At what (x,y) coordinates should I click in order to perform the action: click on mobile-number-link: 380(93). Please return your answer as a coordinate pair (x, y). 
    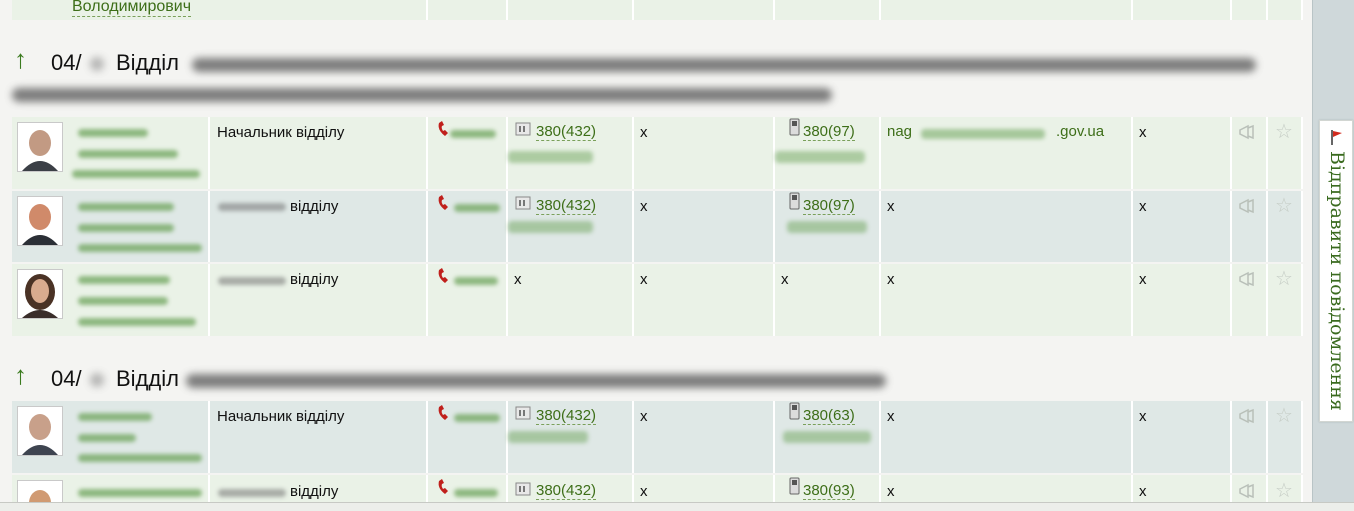
    Looking at the image, I should click on (829, 491).